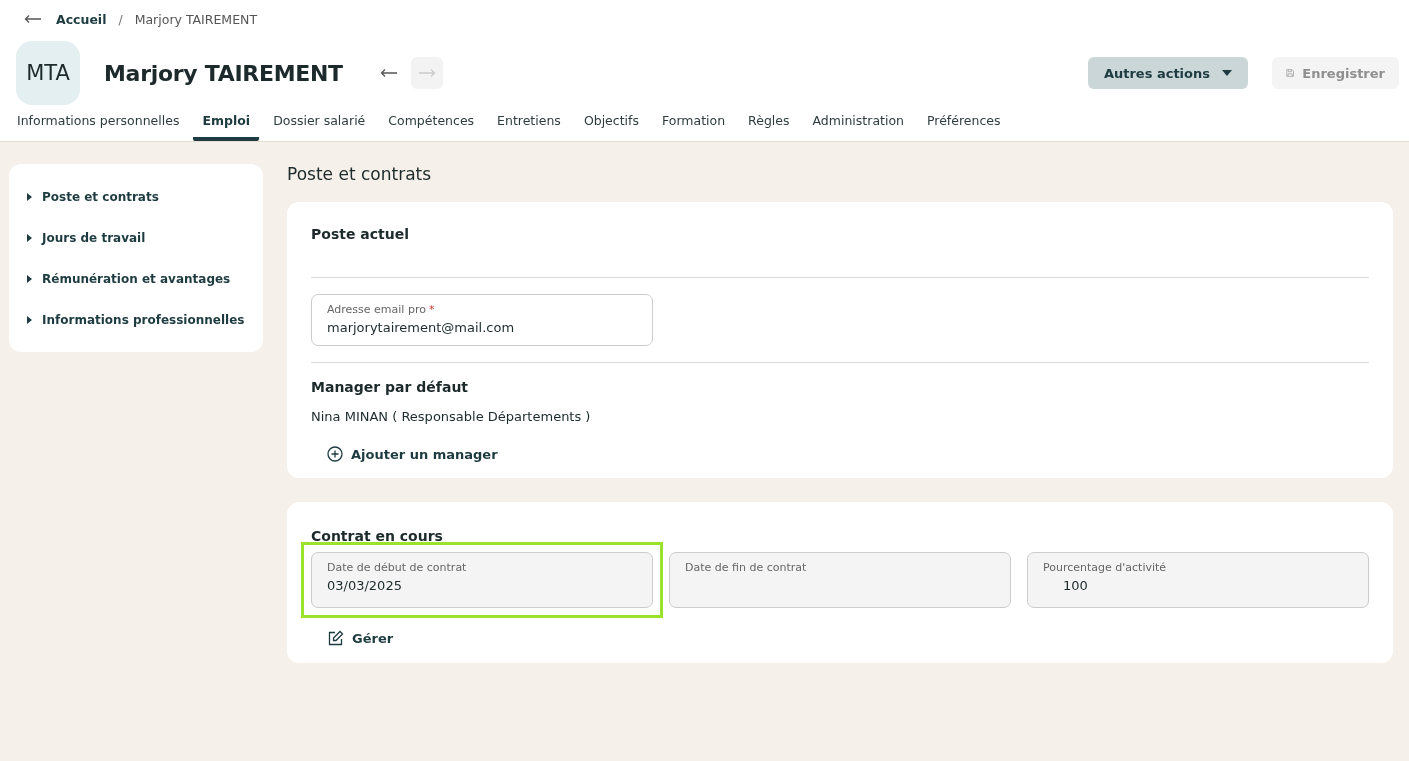 The image size is (1409, 761). What do you see at coordinates (136, 237) in the screenshot?
I see `sidebar-item: Jours de travail` at bounding box center [136, 237].